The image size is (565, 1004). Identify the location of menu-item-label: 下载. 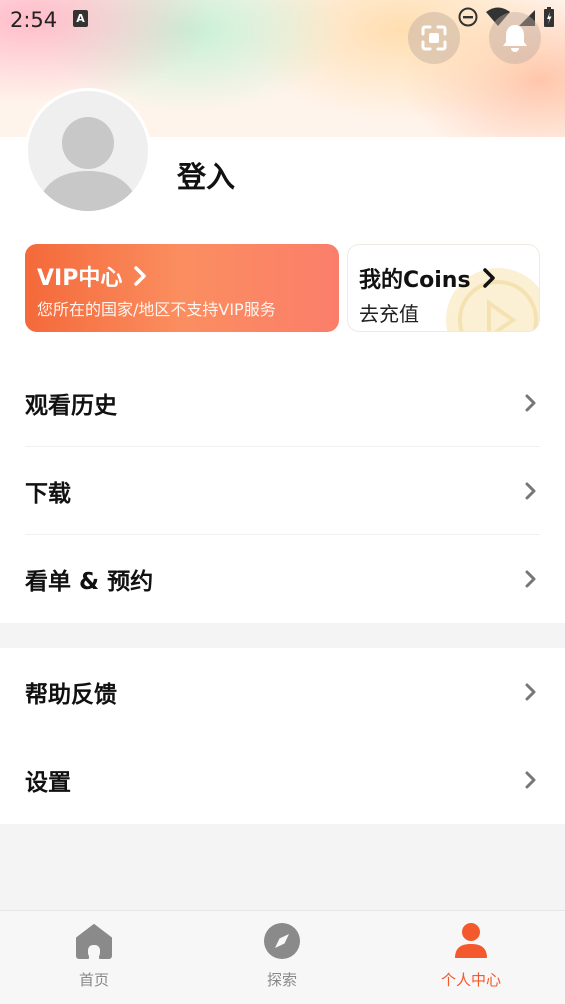
(48, 494).